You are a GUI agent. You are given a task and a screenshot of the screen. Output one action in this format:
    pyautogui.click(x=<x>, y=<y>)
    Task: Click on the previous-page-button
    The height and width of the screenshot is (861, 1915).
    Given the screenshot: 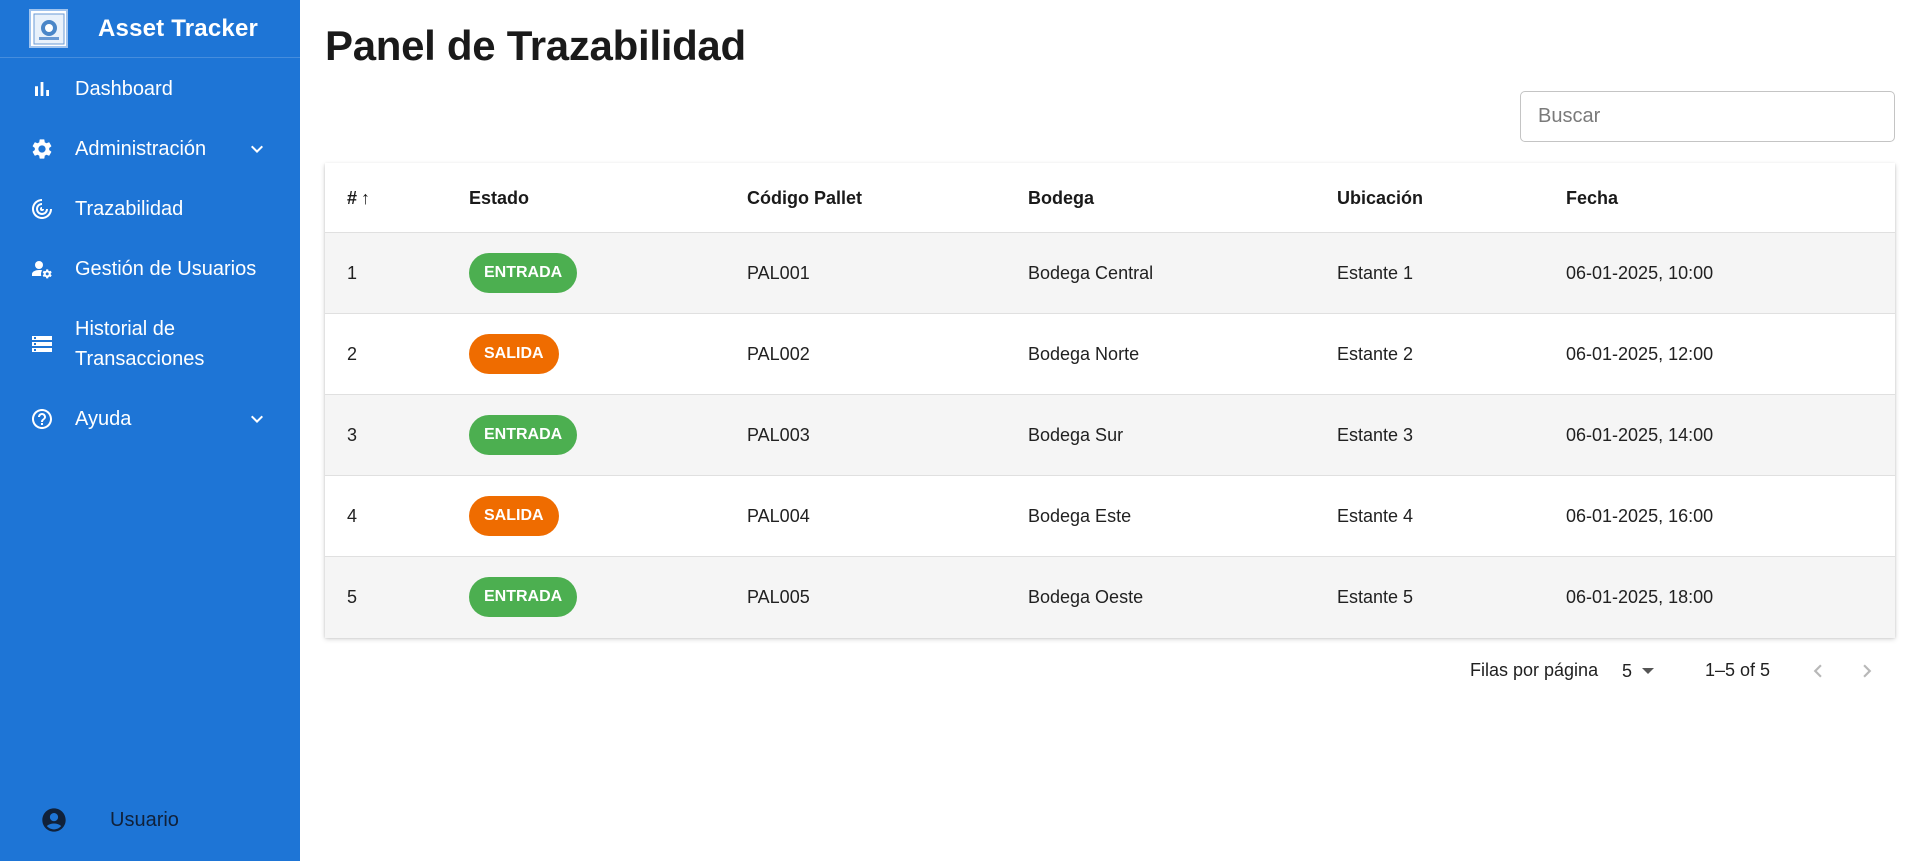 What is the action you would take?
    pyautogui.click(x=1818, y=671)
    